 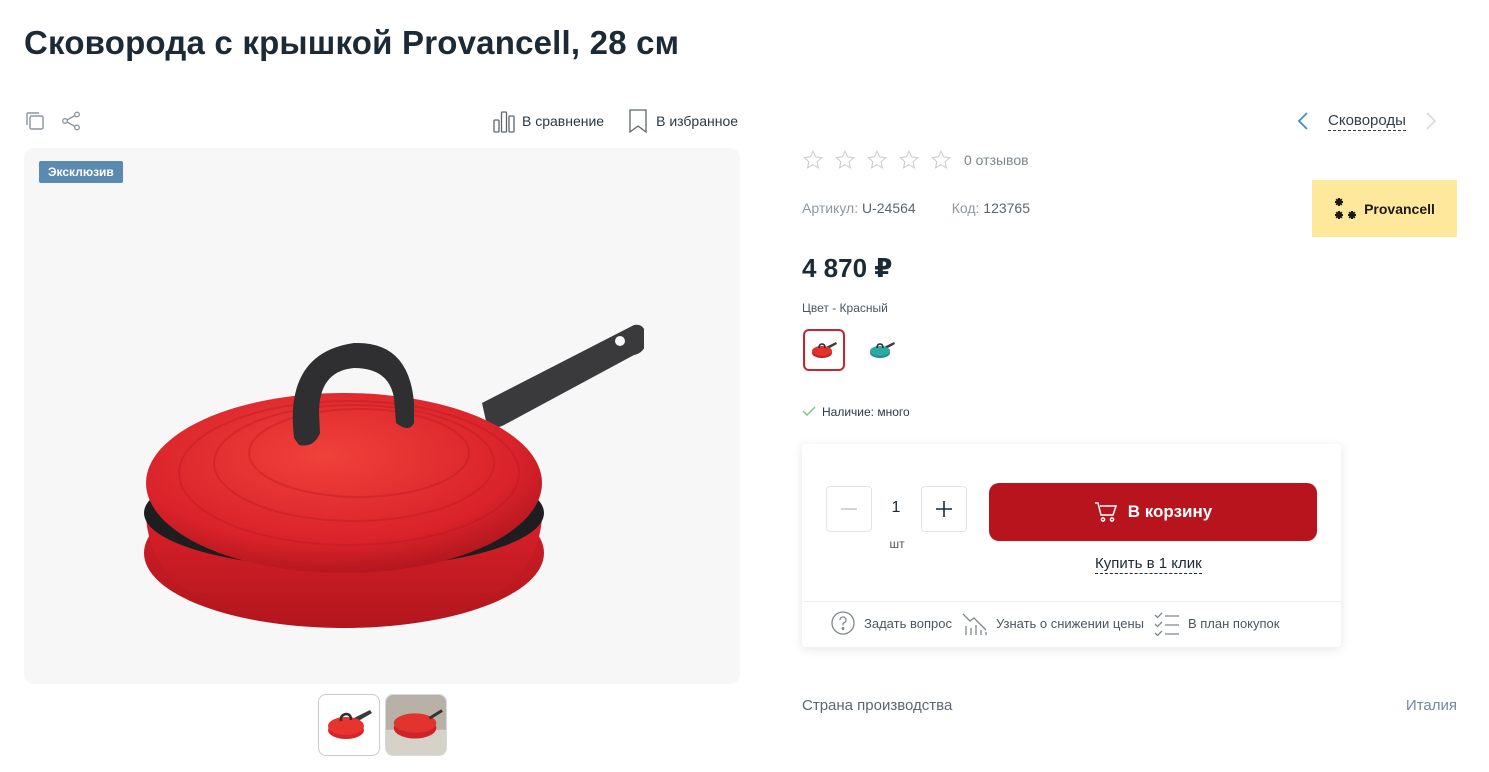 What do you see at coordinates (1233, 623) in the screenshot?
I see `purchase-plan-label: В план покупок` at bounding box center [1233, 623].